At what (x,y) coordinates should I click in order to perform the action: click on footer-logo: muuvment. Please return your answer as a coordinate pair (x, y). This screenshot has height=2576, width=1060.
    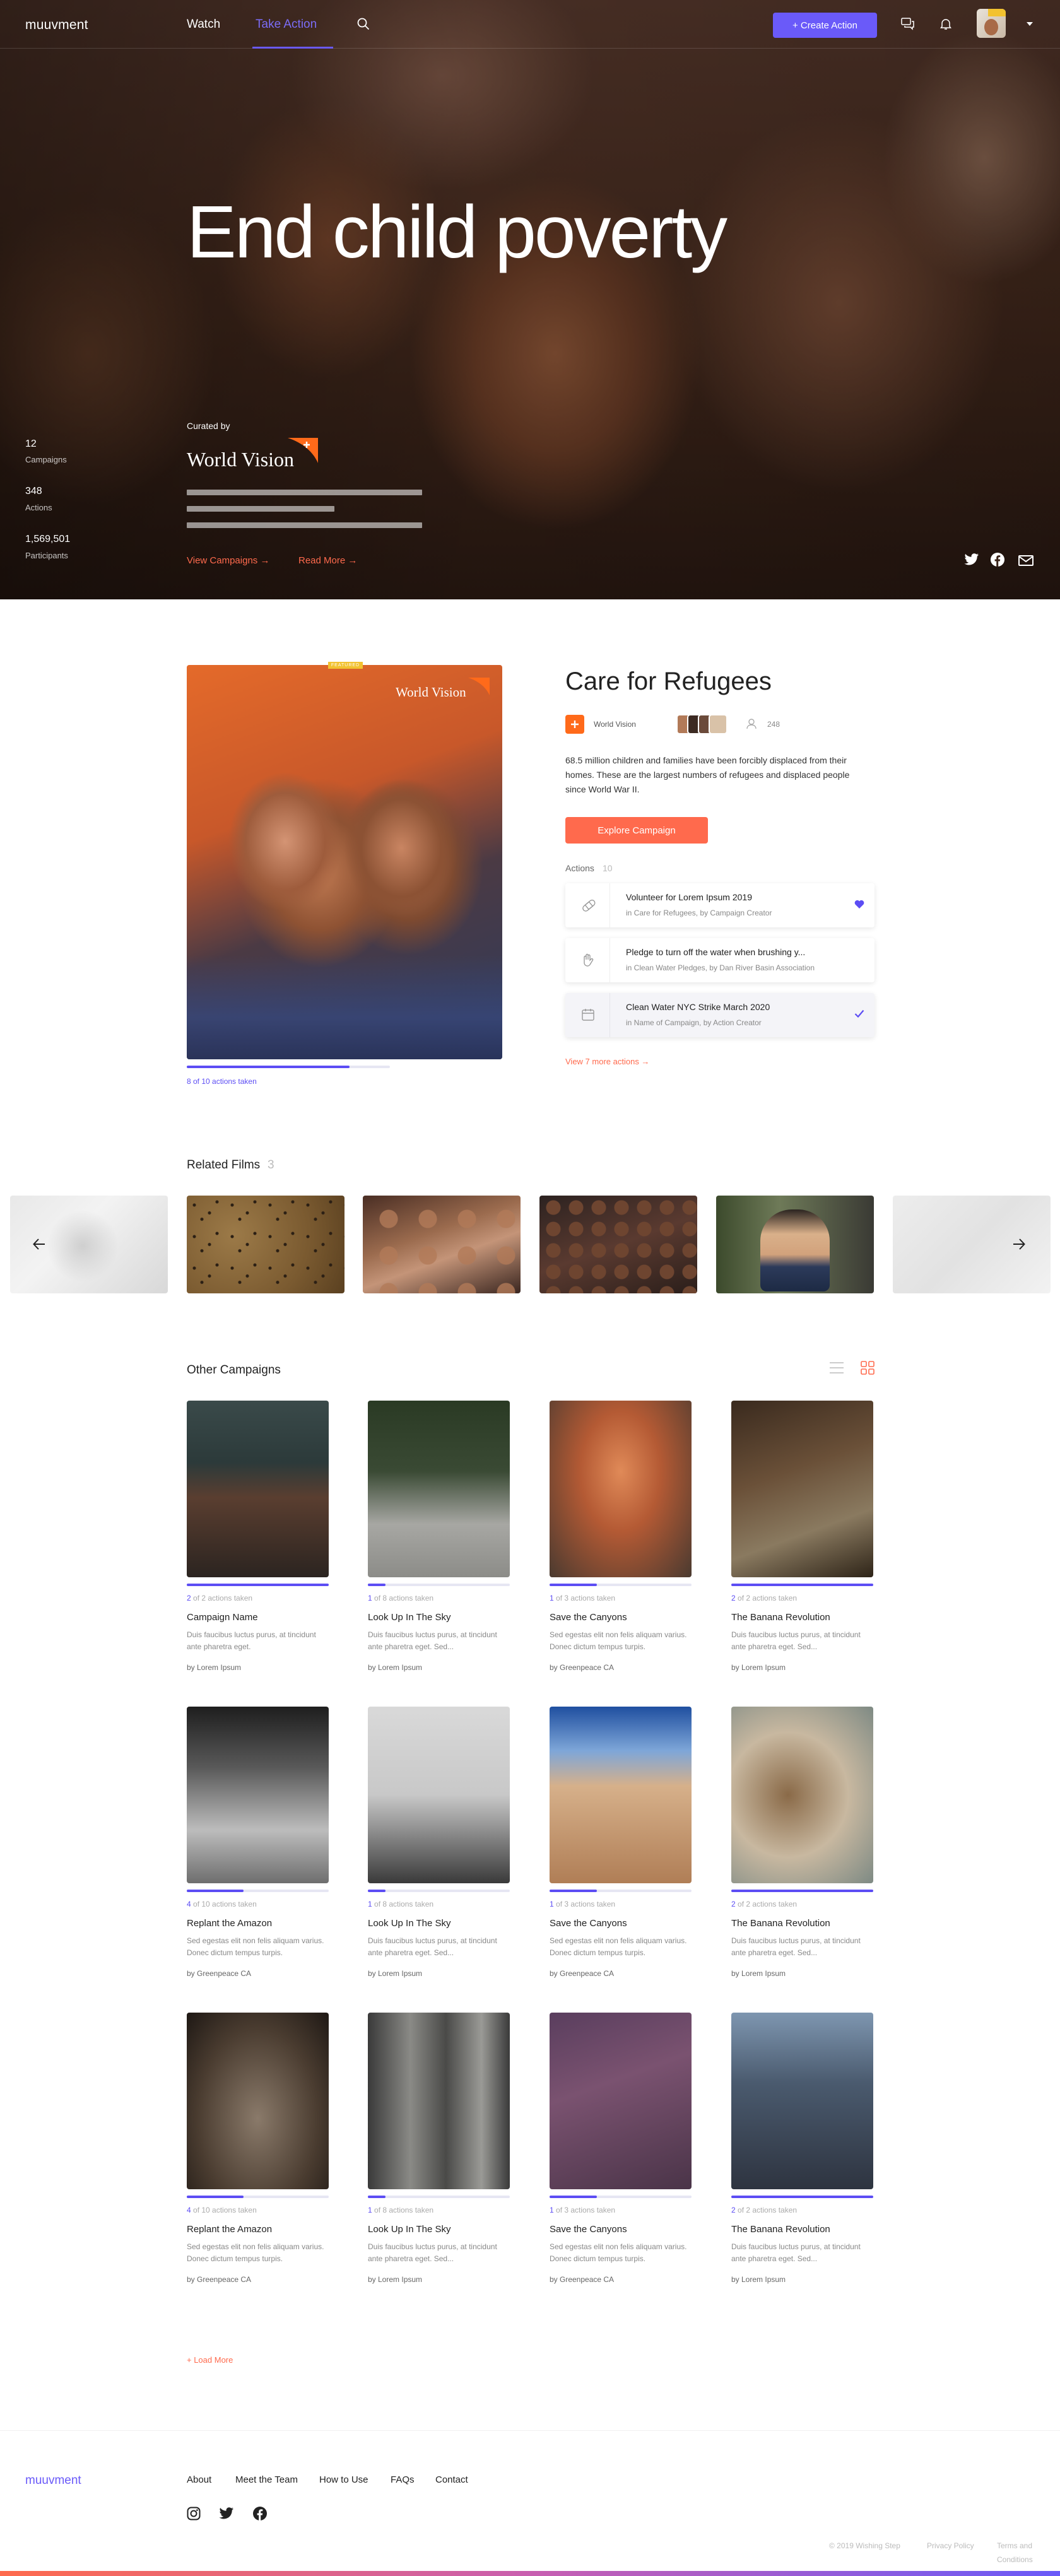
    Looking at the image, I should click on (53, 2481).